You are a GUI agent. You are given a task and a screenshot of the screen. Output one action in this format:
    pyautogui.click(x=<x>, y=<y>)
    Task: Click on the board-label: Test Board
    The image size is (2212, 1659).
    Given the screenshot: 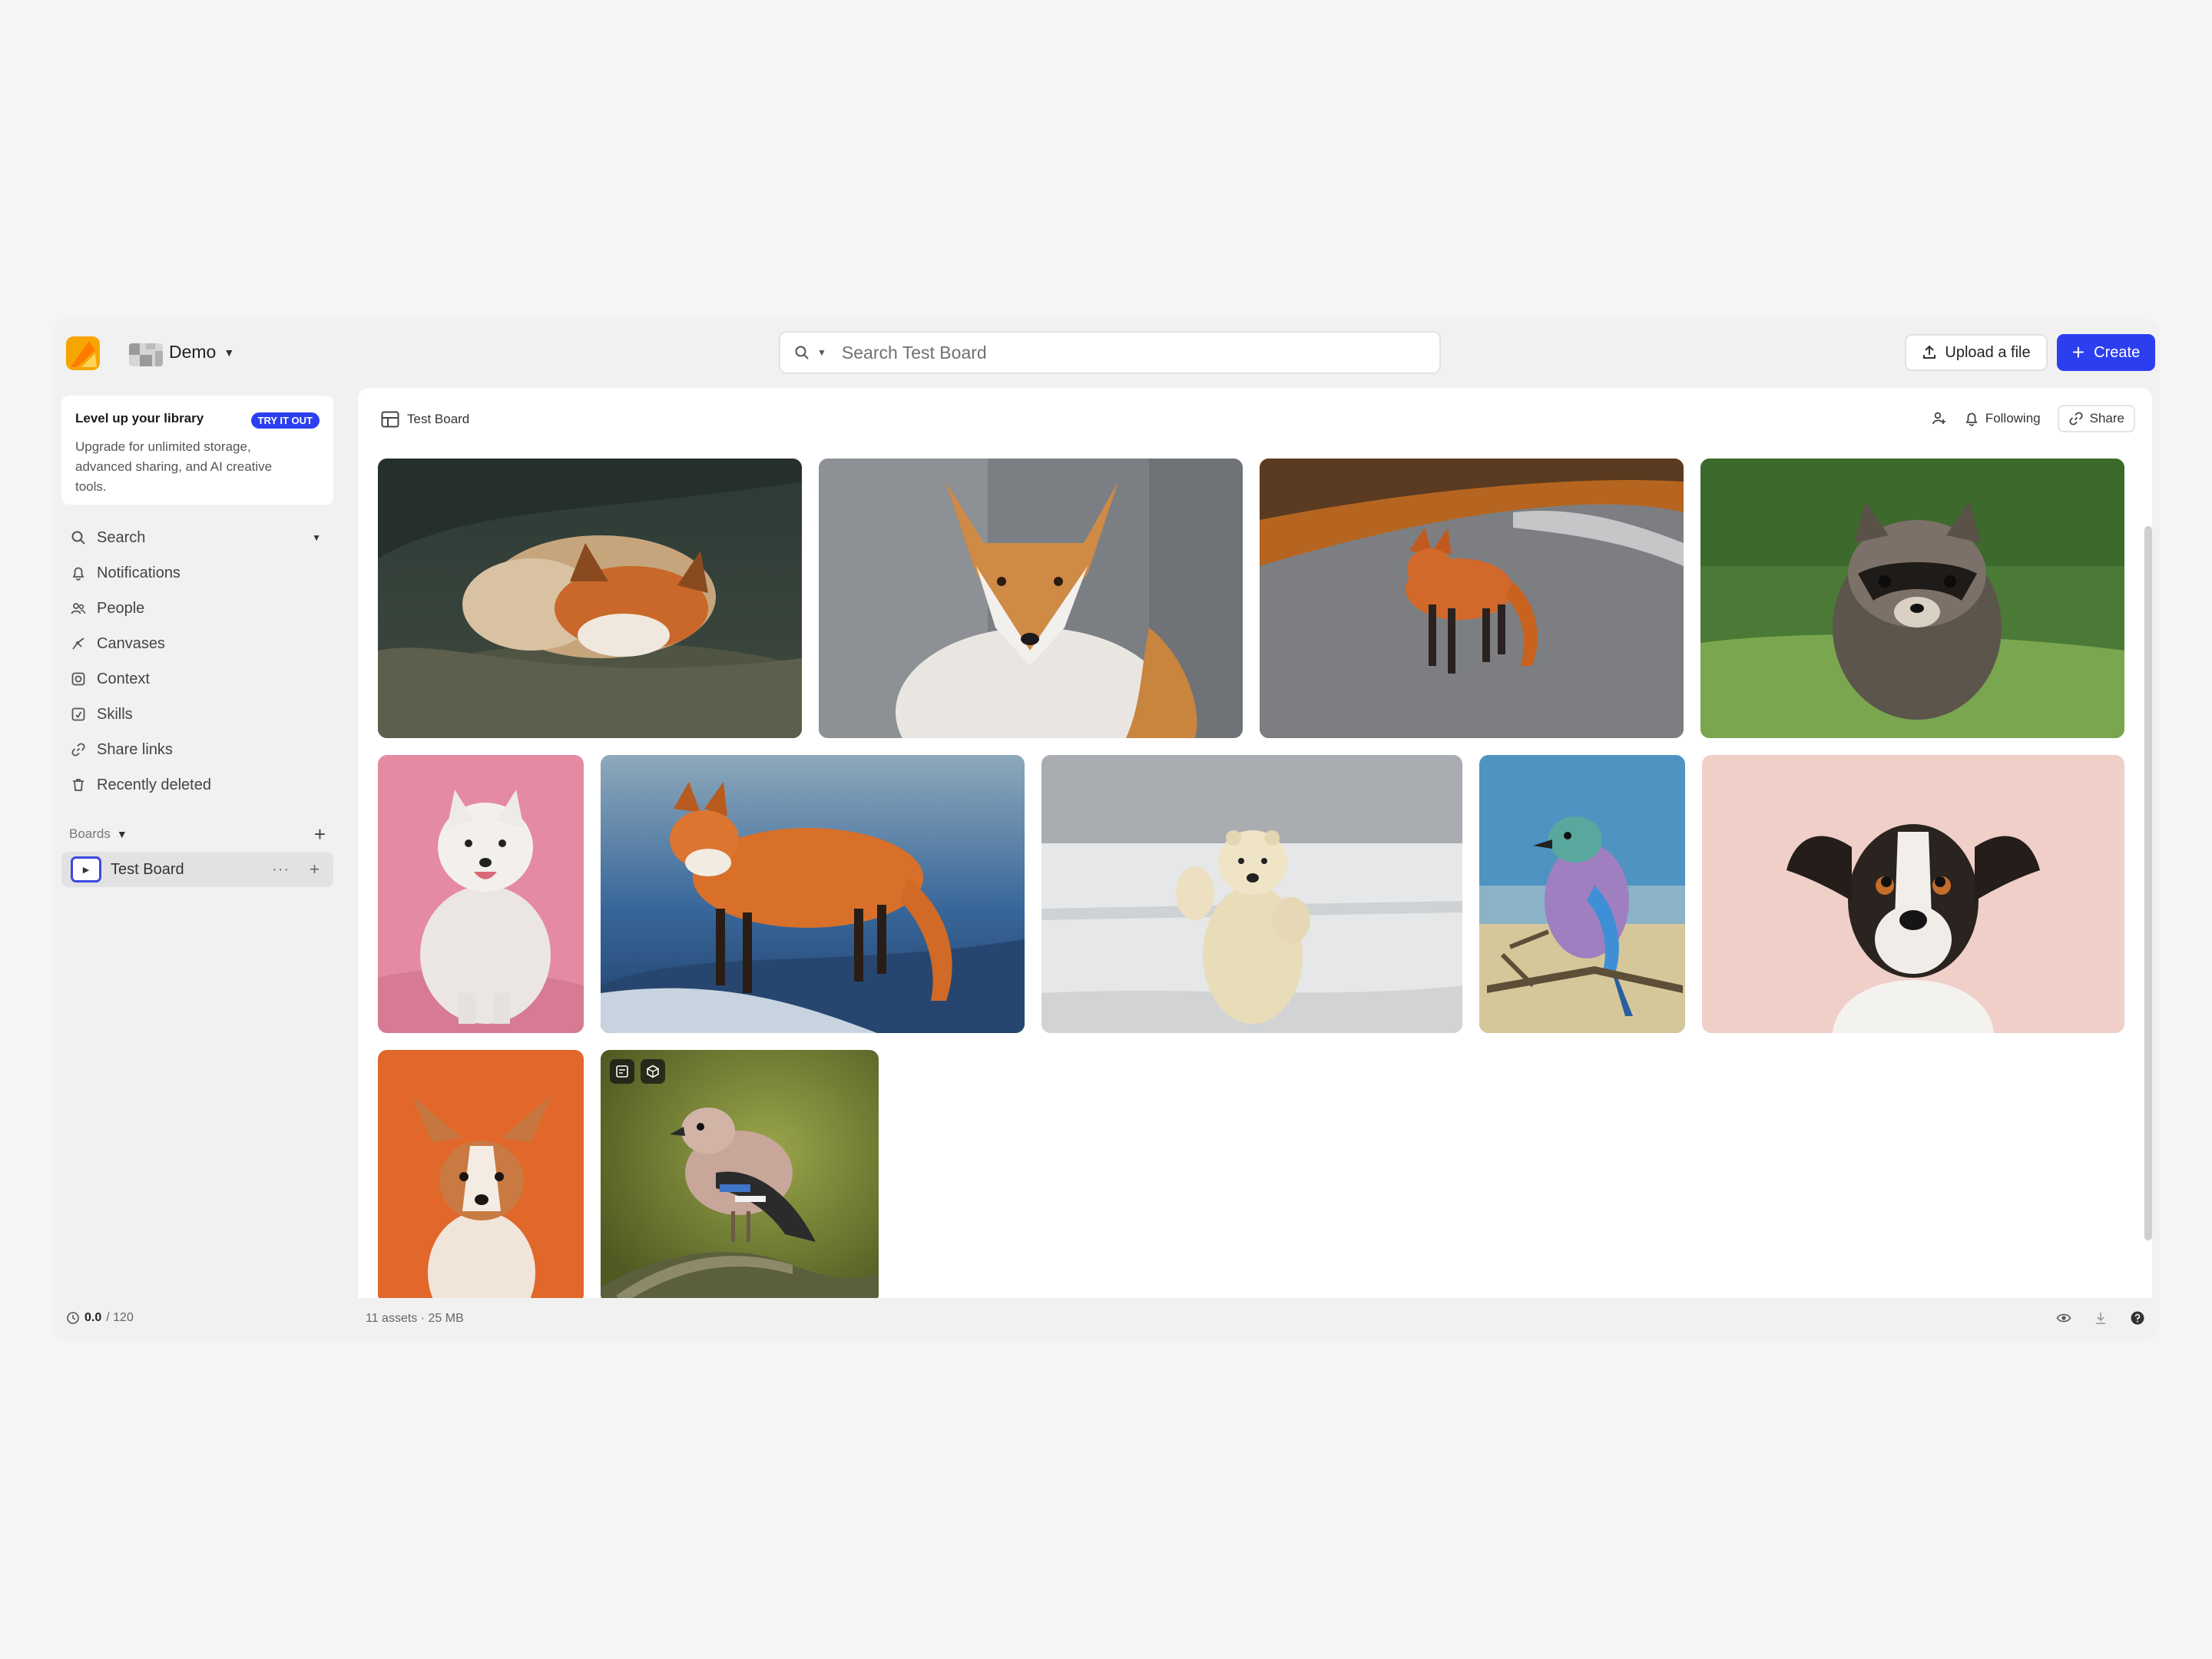 What is the action you would take?
    pyautogui.click(x=147, y=869)
    